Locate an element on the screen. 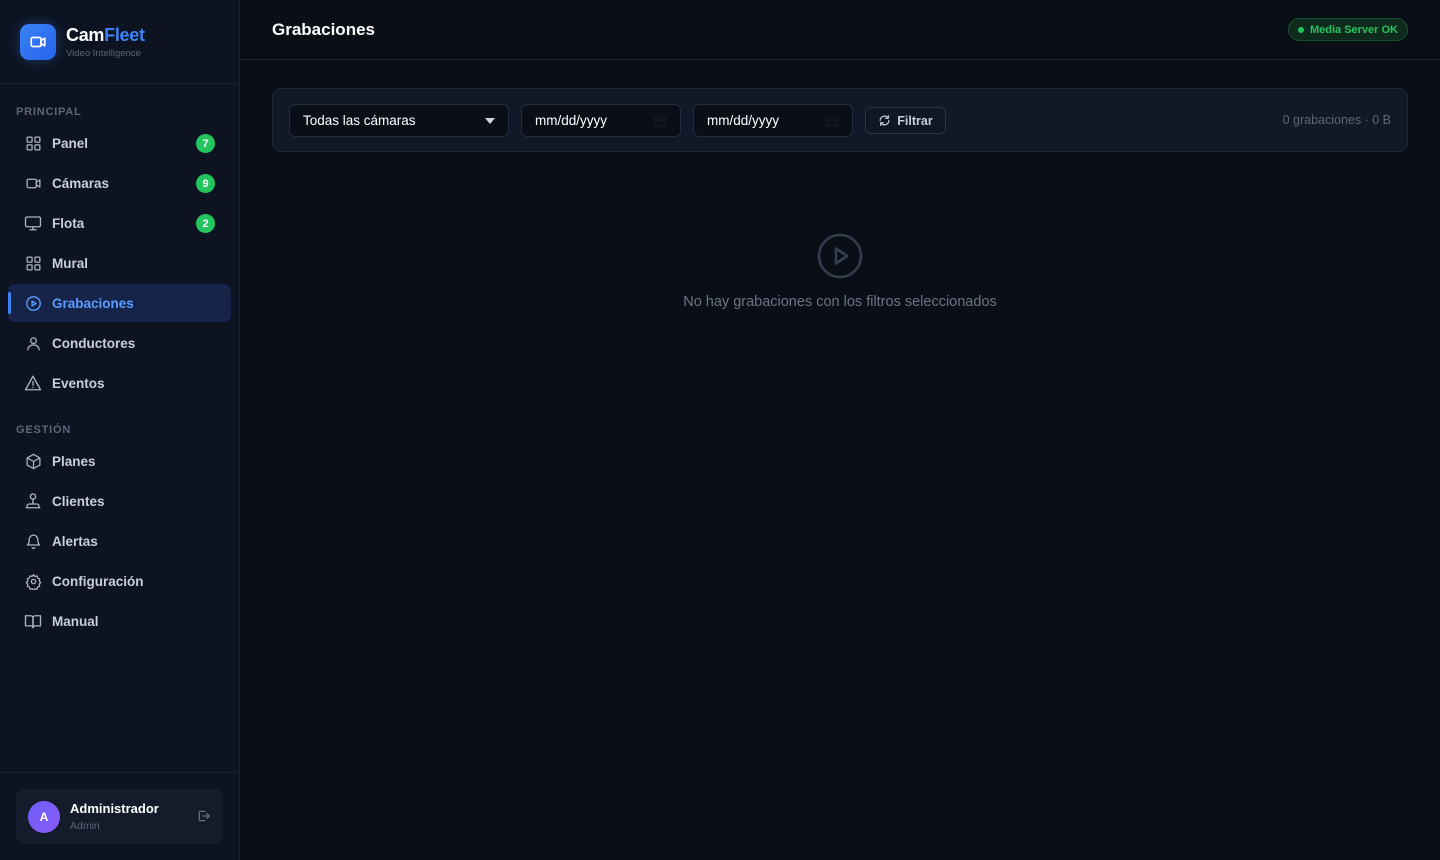 This screenshot has width=1440, height=860. sidebar-item-label: Panel is located at coordinates (70, 143).